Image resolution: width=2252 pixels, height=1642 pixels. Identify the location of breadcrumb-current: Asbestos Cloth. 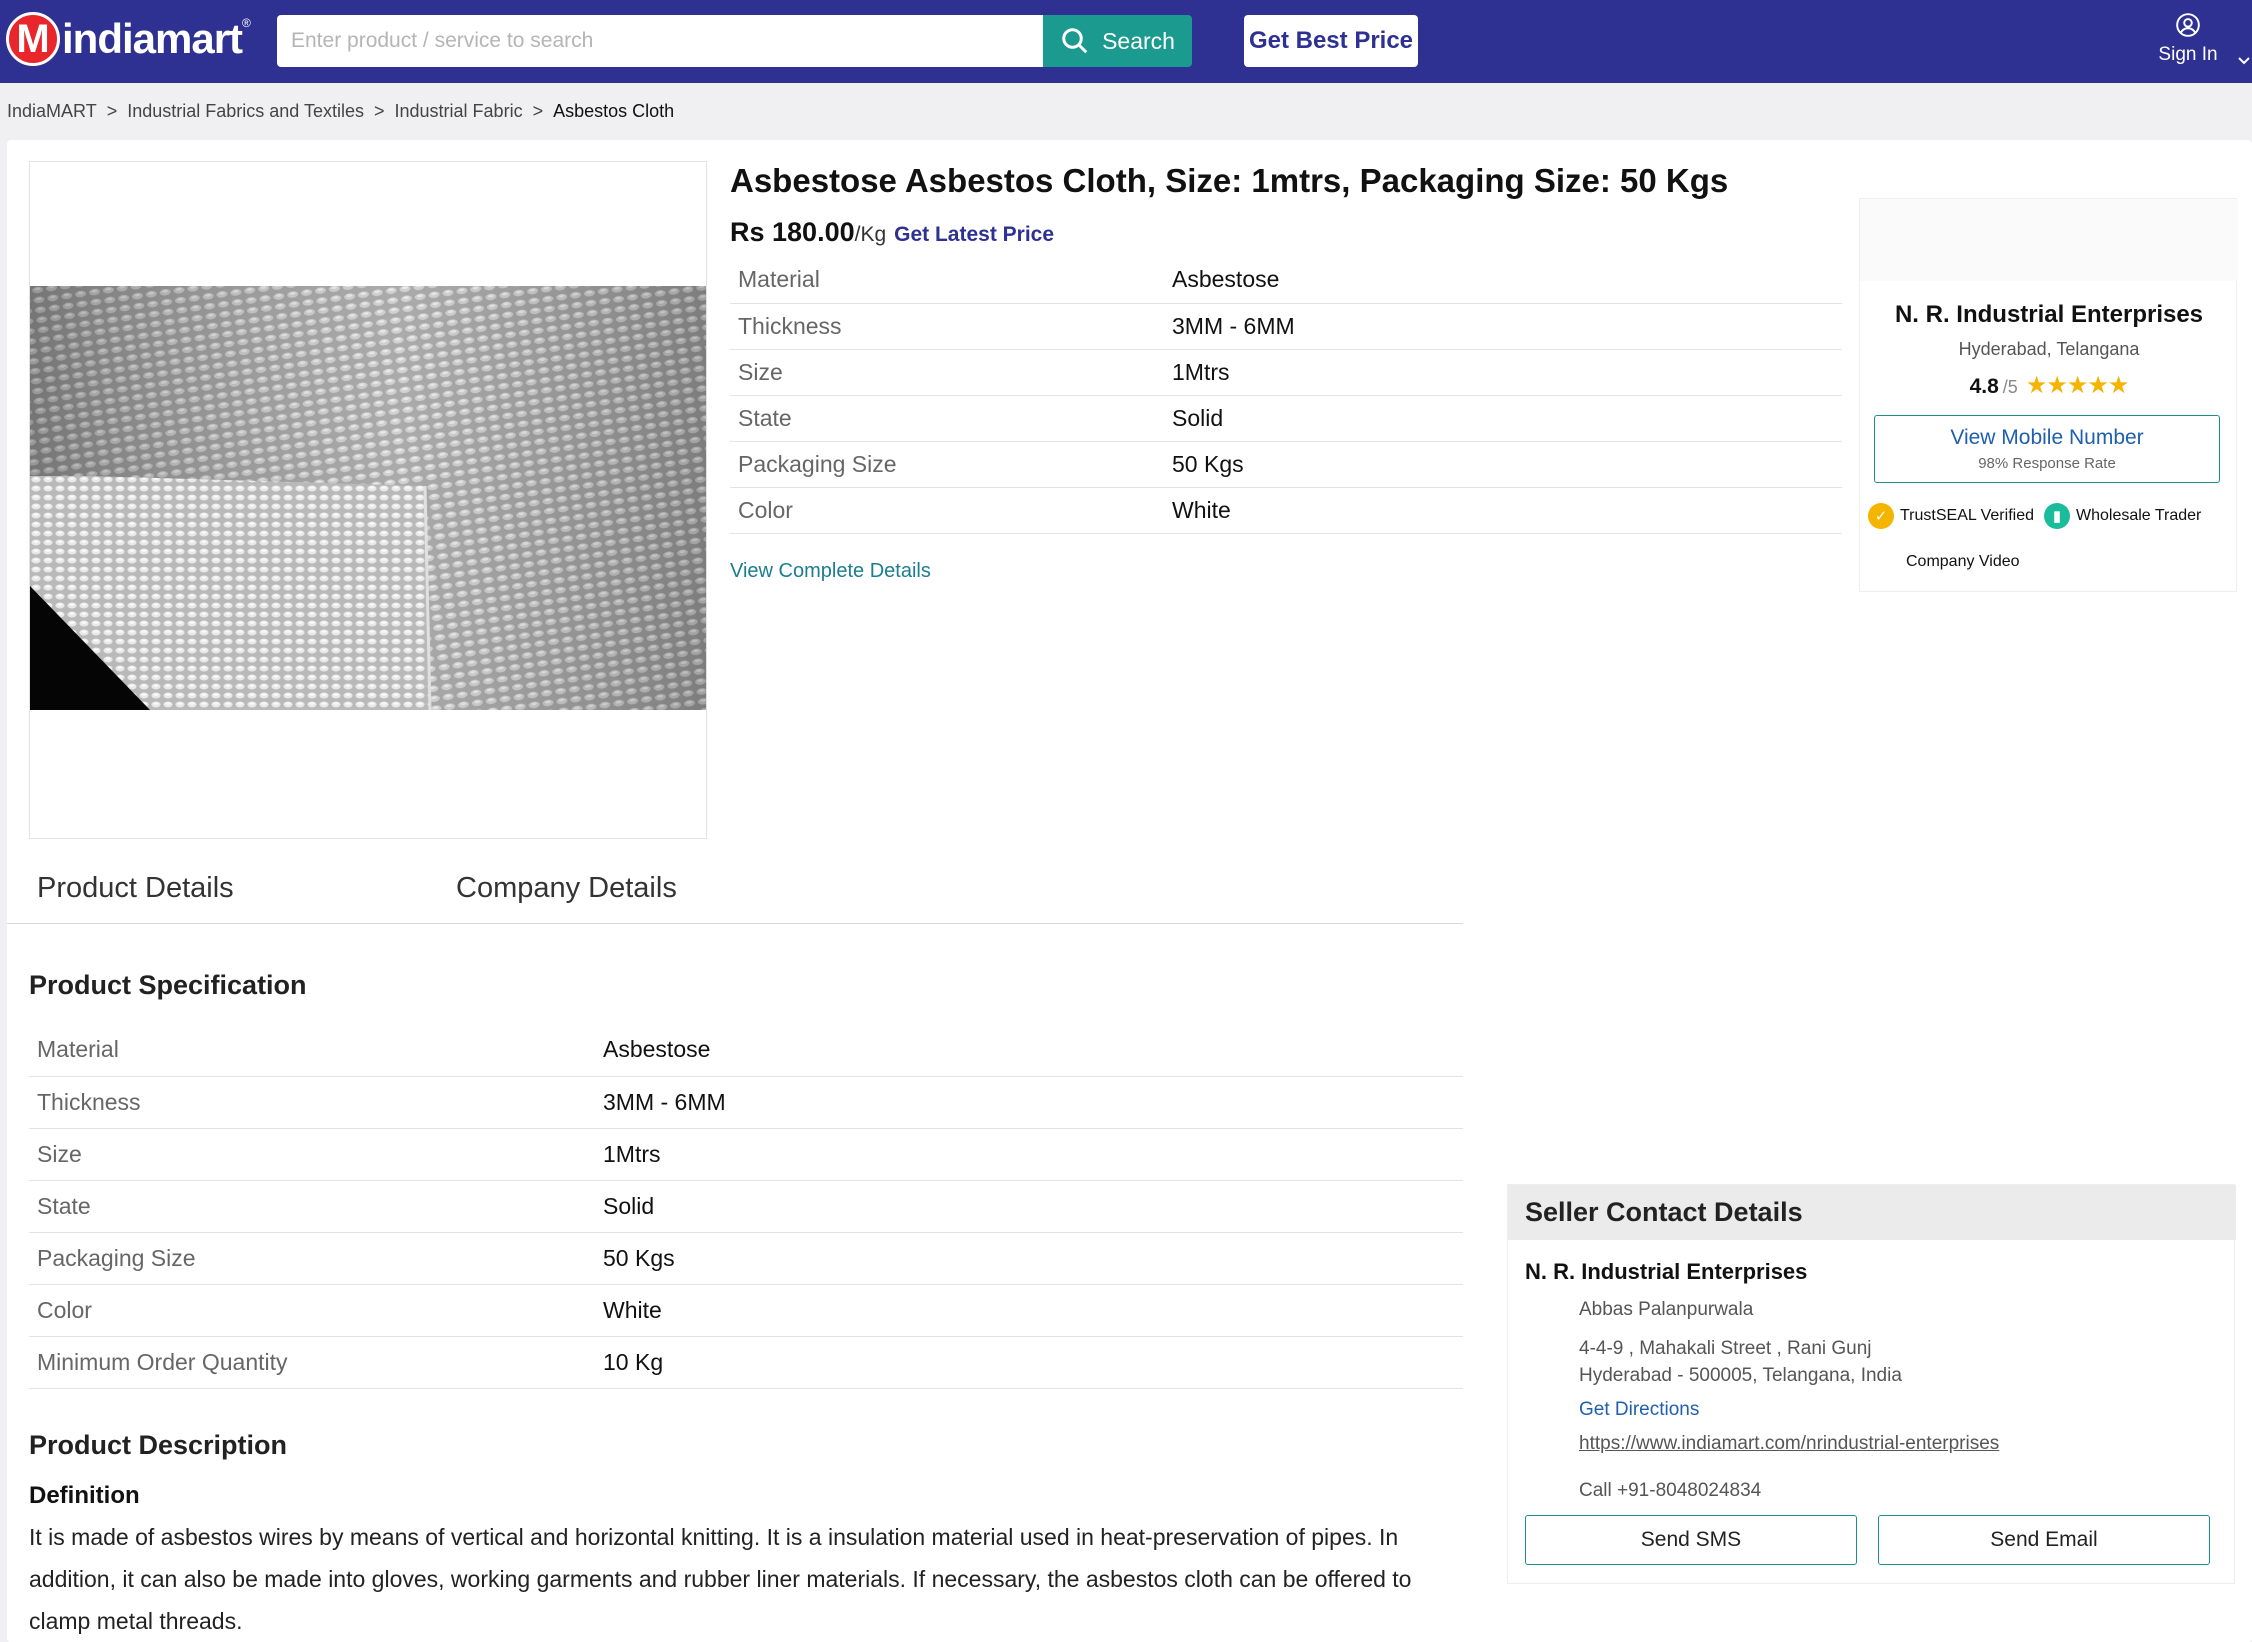
(614, 110).